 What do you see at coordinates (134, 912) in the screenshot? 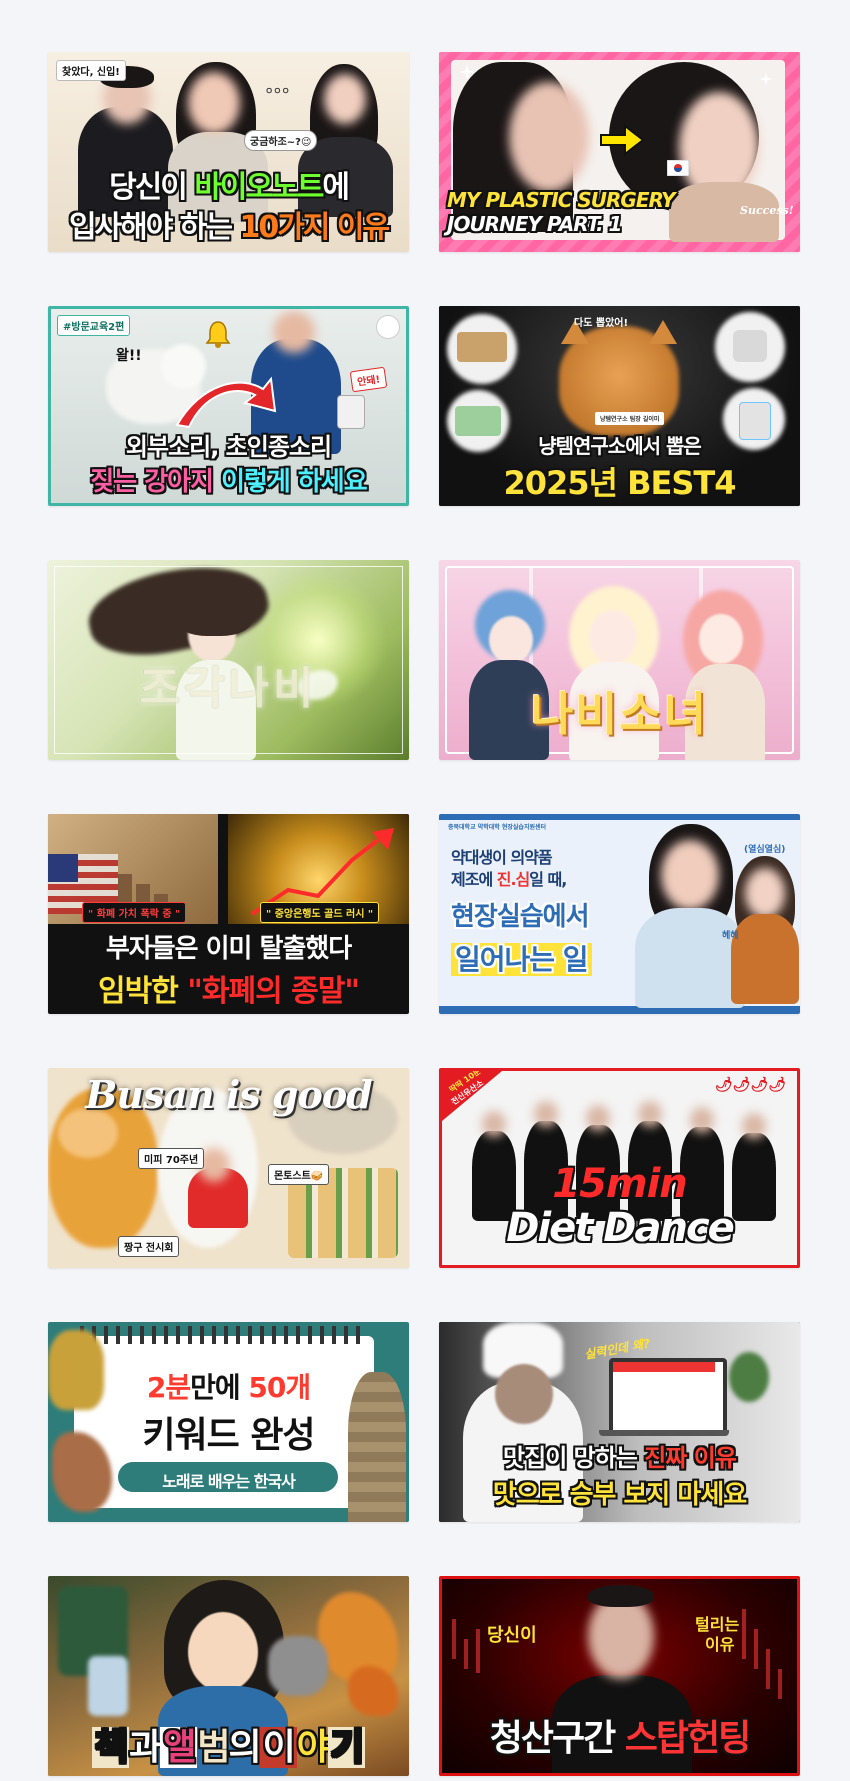
I see `tag-devaluation: " 화폐 가치 폭락 중 "` at bounding box center [134, 912].